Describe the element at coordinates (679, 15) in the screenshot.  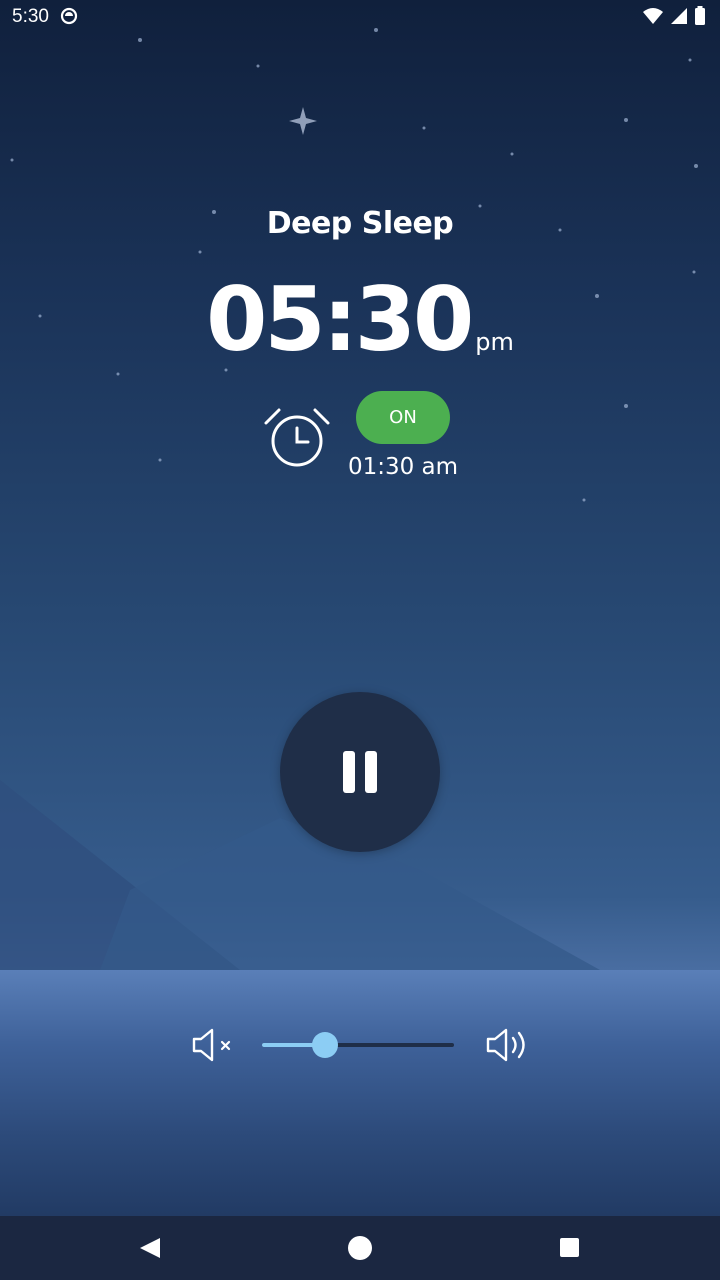
I see `signal-icon` at that location.